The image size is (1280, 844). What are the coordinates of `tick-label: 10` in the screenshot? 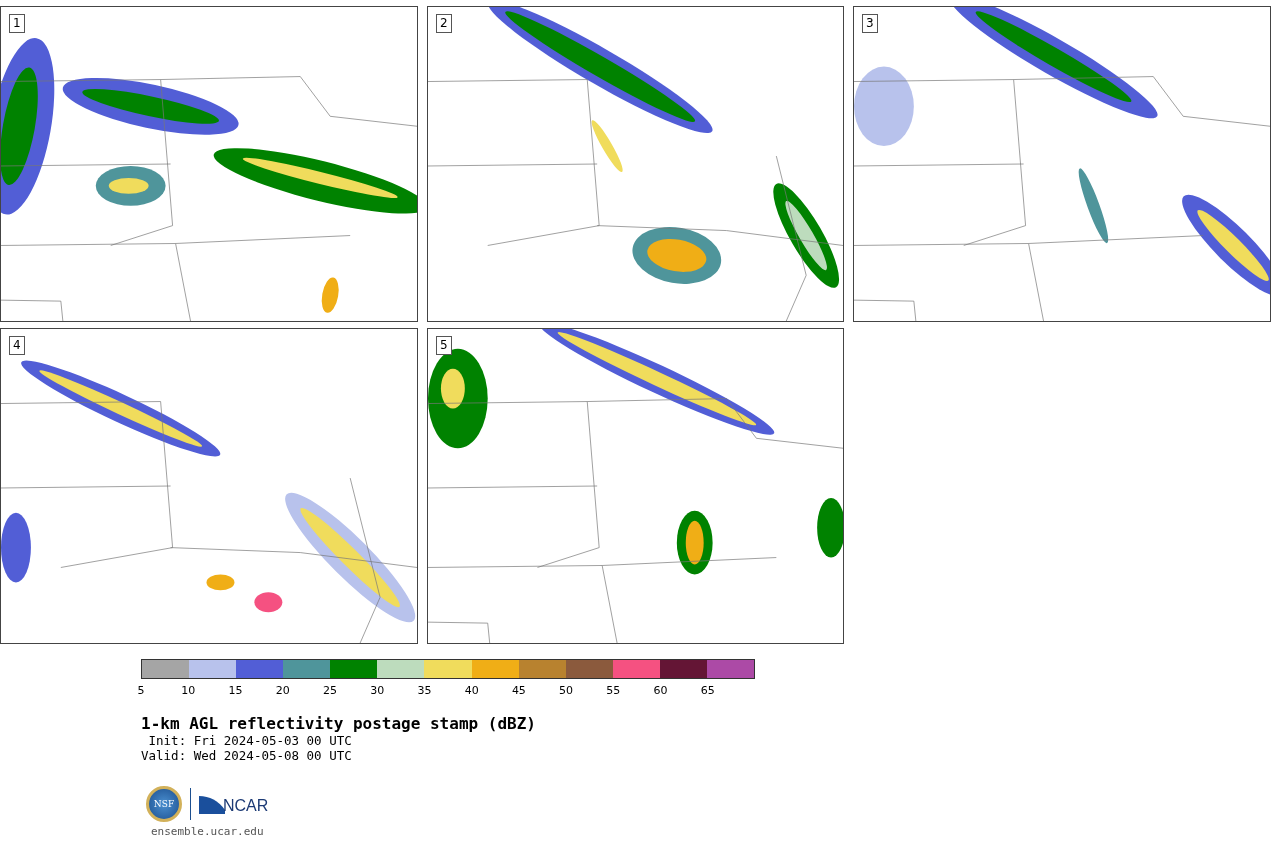 It's located at (188, 690).